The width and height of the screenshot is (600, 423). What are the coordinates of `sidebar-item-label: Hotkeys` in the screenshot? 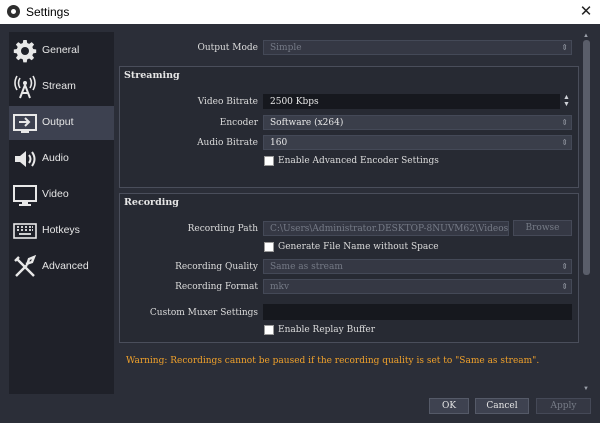 It's located at (61, 230).